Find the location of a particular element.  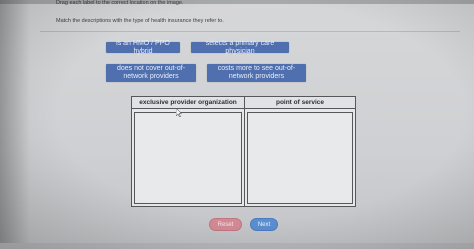

reset-button: Reset is located at coordinates (225, 224).